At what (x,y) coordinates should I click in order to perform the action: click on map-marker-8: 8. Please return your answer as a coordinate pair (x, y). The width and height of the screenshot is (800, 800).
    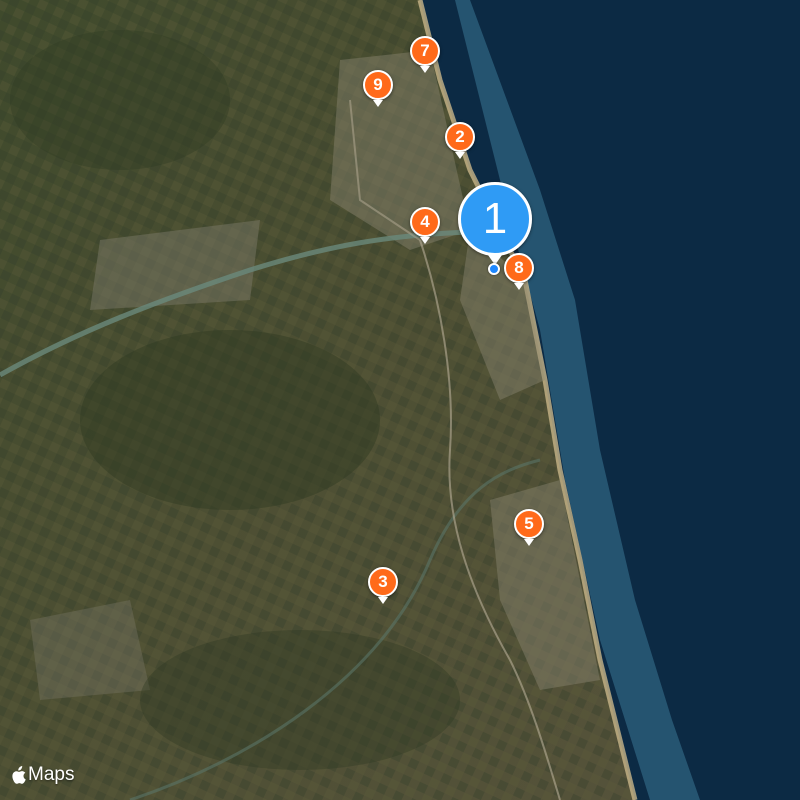
    Looking at the image, I should click on (519, 271).